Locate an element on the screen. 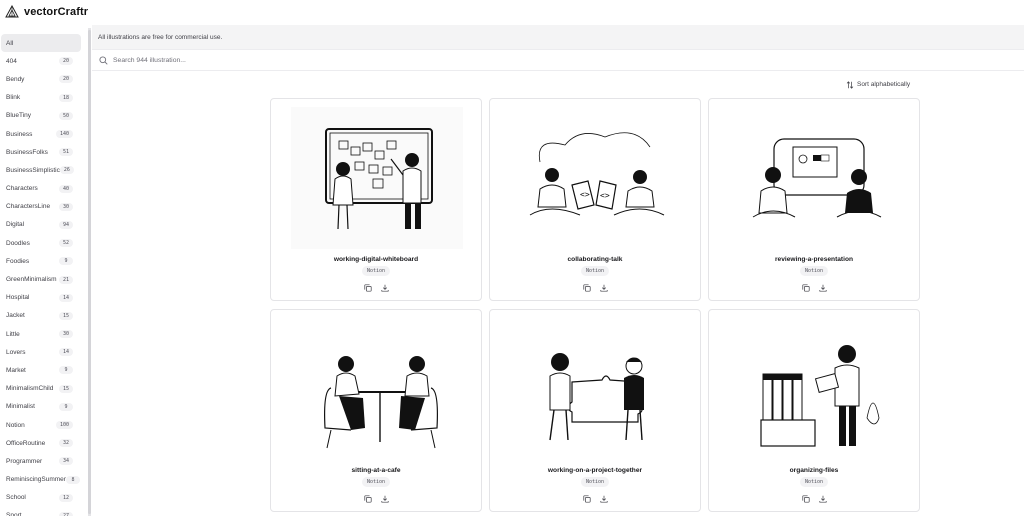  sidebar-item-count: 94 is located at coordinates (65, 224).